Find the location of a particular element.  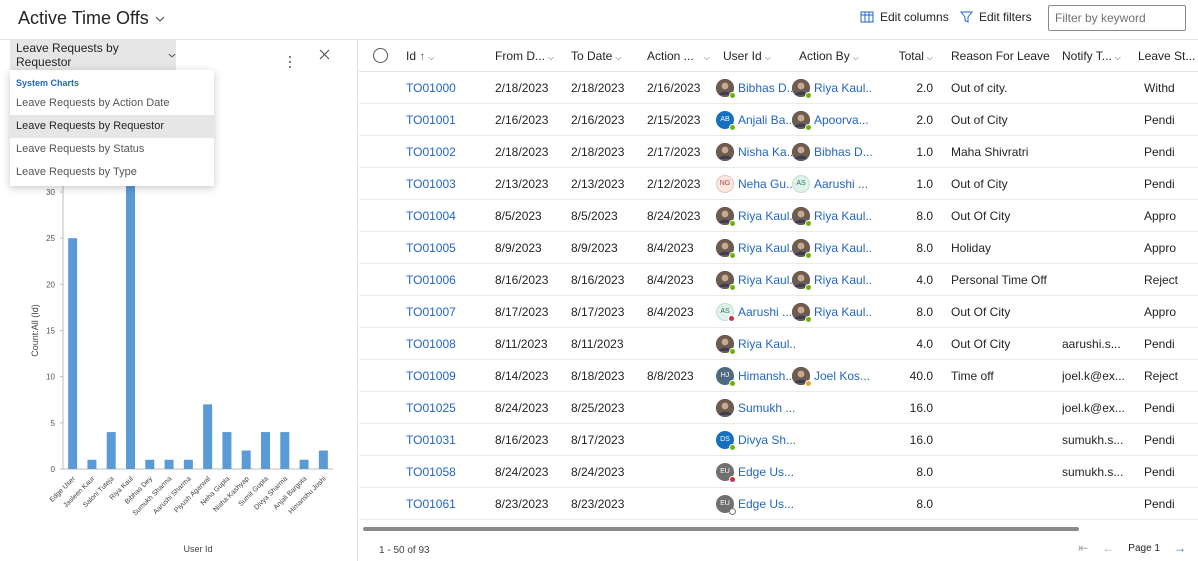

close-icon is located at coordinates (324, 54).